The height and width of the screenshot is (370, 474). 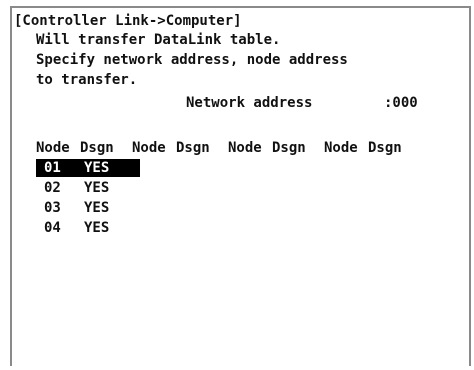 What do you see at coordinates (52, 228) in the screenshot?
I see `node-number: 04` at bounding box center [52, 228].